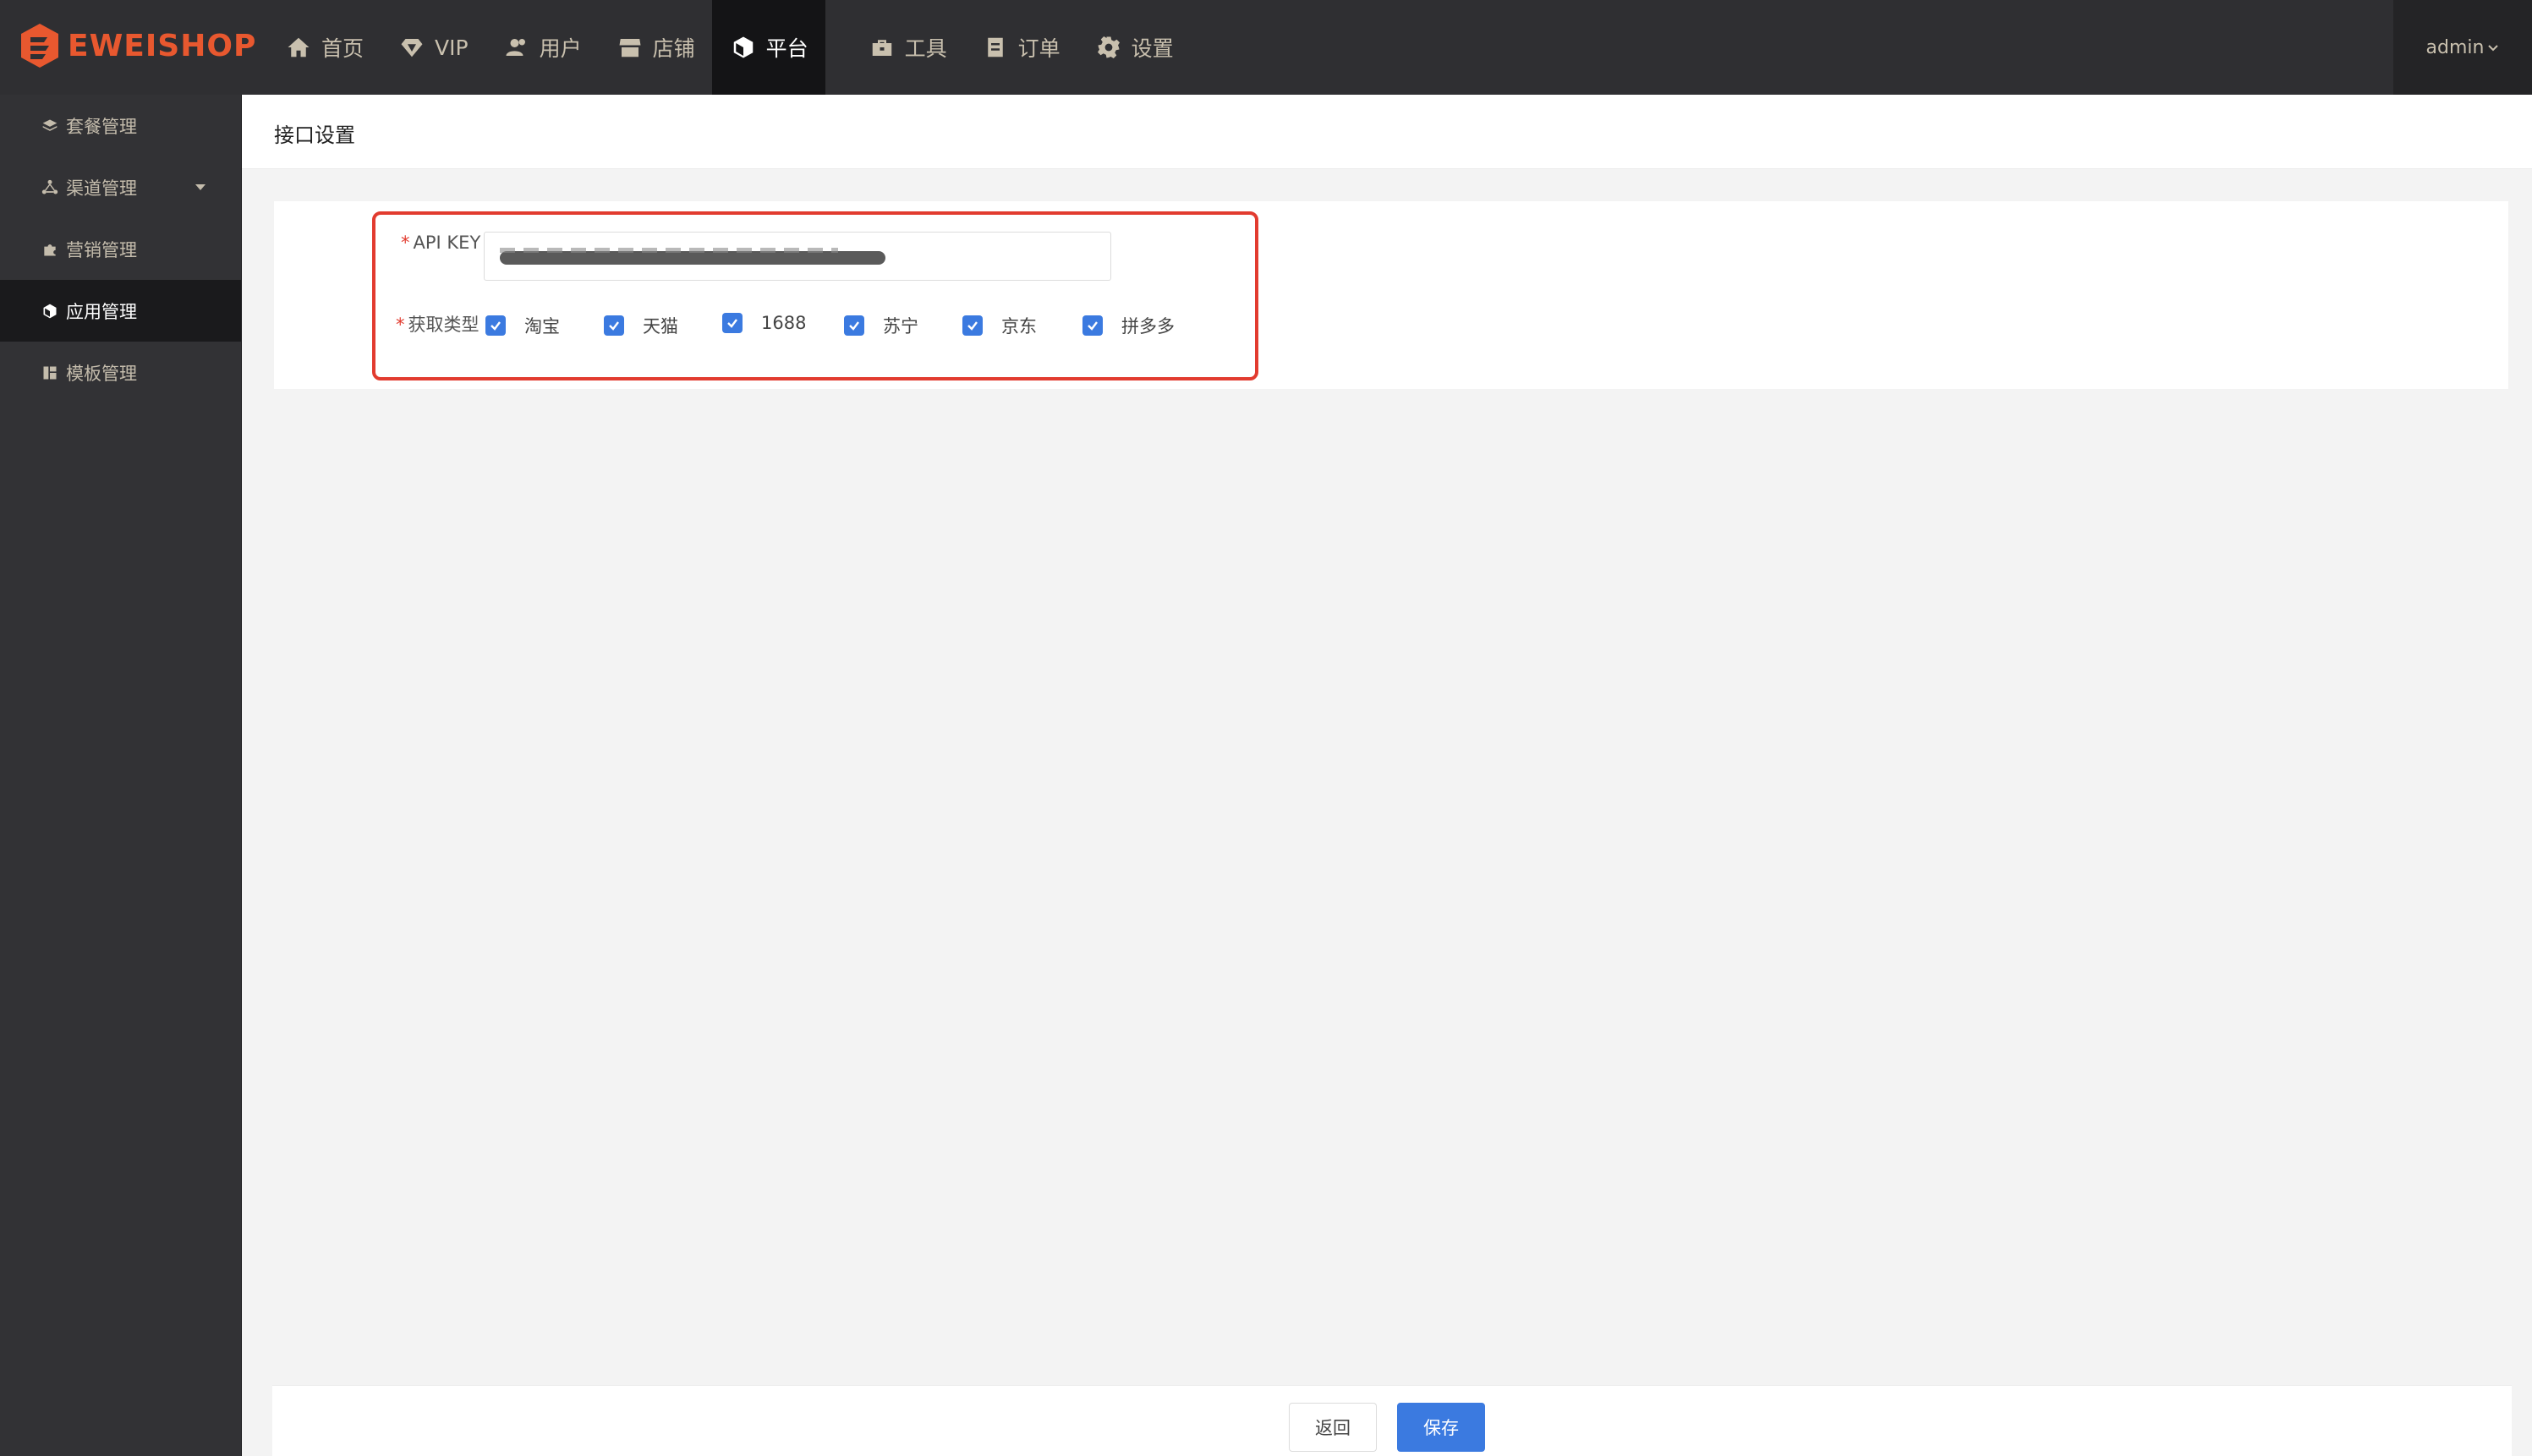  I want to click on document-icon, so click(995, 47).